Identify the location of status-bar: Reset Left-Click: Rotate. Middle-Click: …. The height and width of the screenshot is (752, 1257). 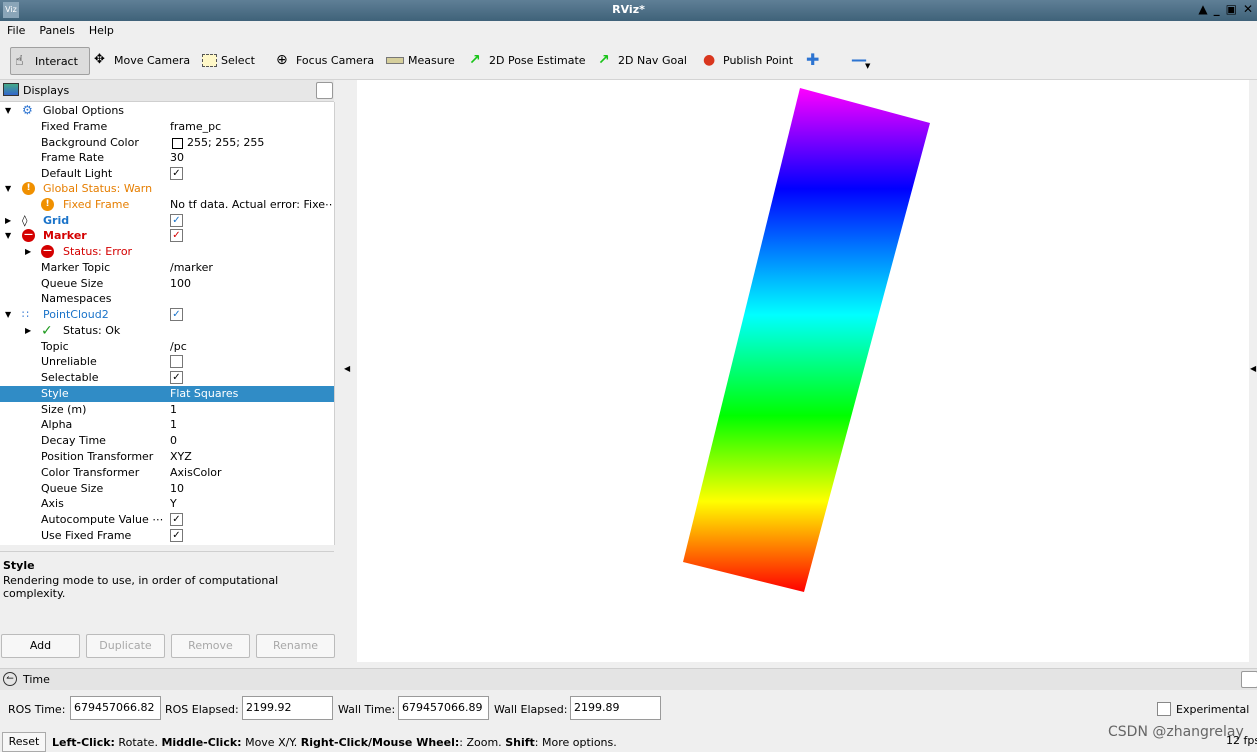
(628, 738).